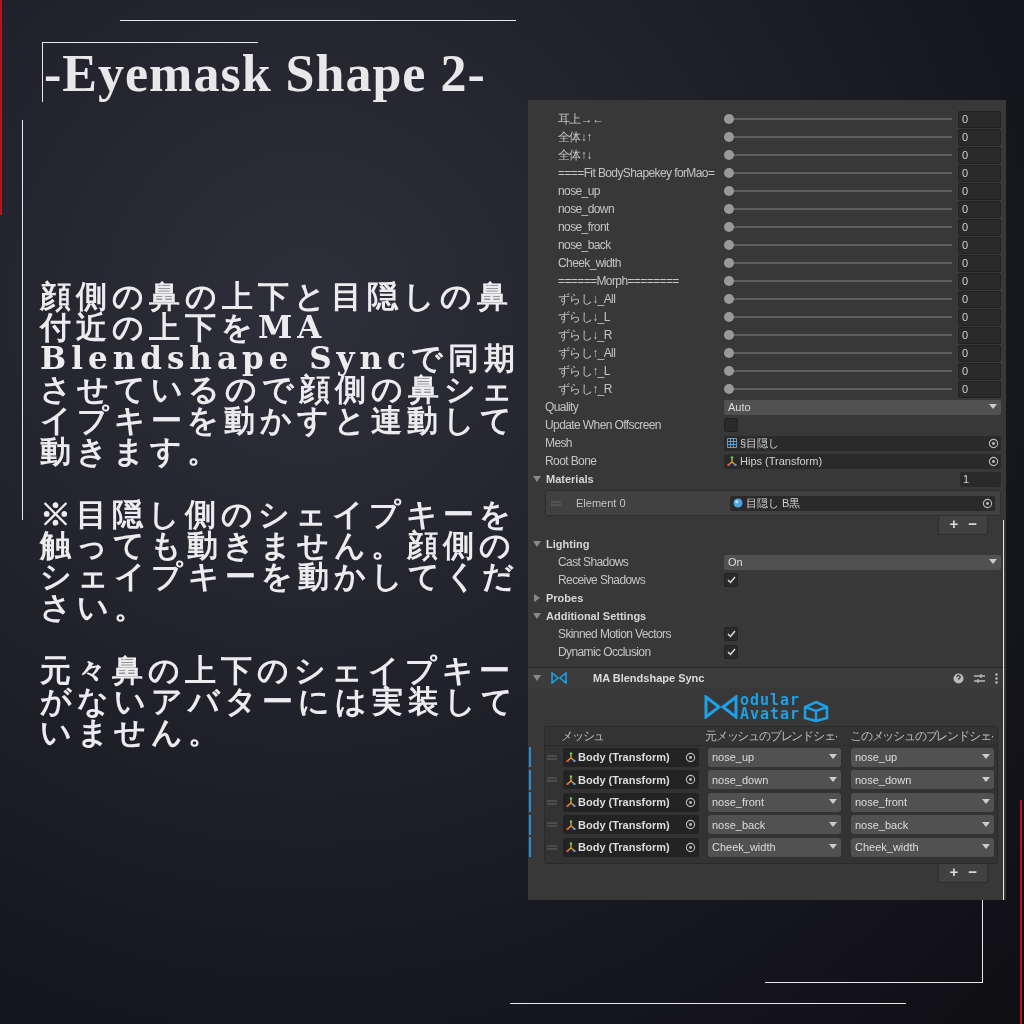 This screenshot has width=1024, height=1024. What do you see at coordinates (596, 616) in the screenshot?
I see `section-header: Additional Settings` at bounding box center [596, 616].